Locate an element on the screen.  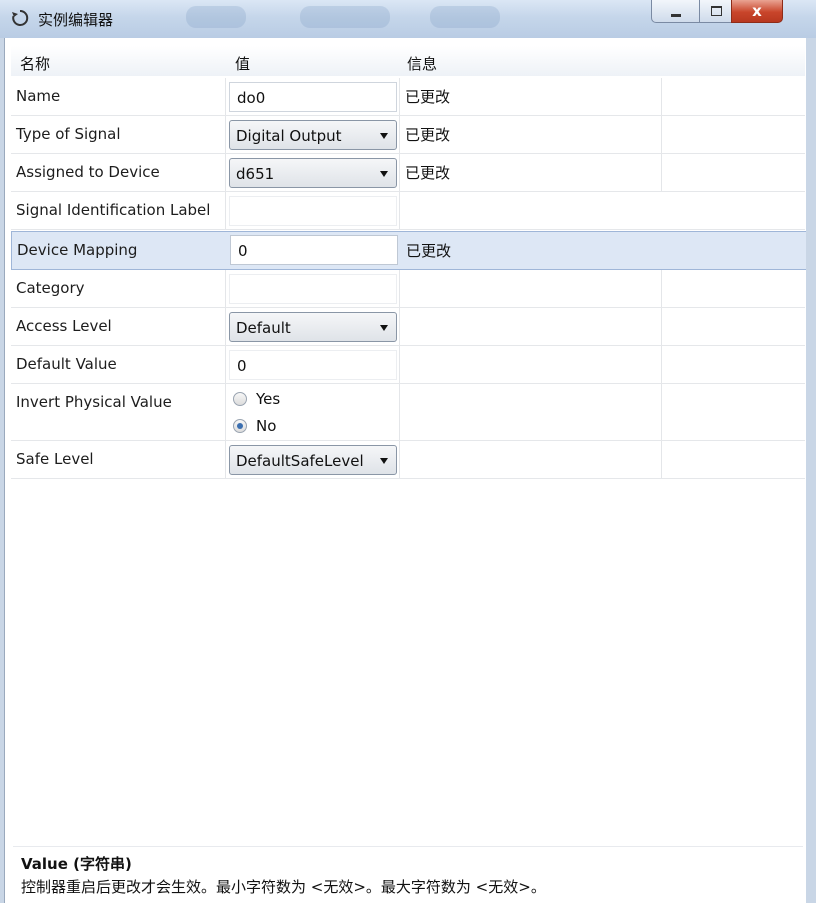
radio-unchecked-icon is located at coordinates (240, 399).